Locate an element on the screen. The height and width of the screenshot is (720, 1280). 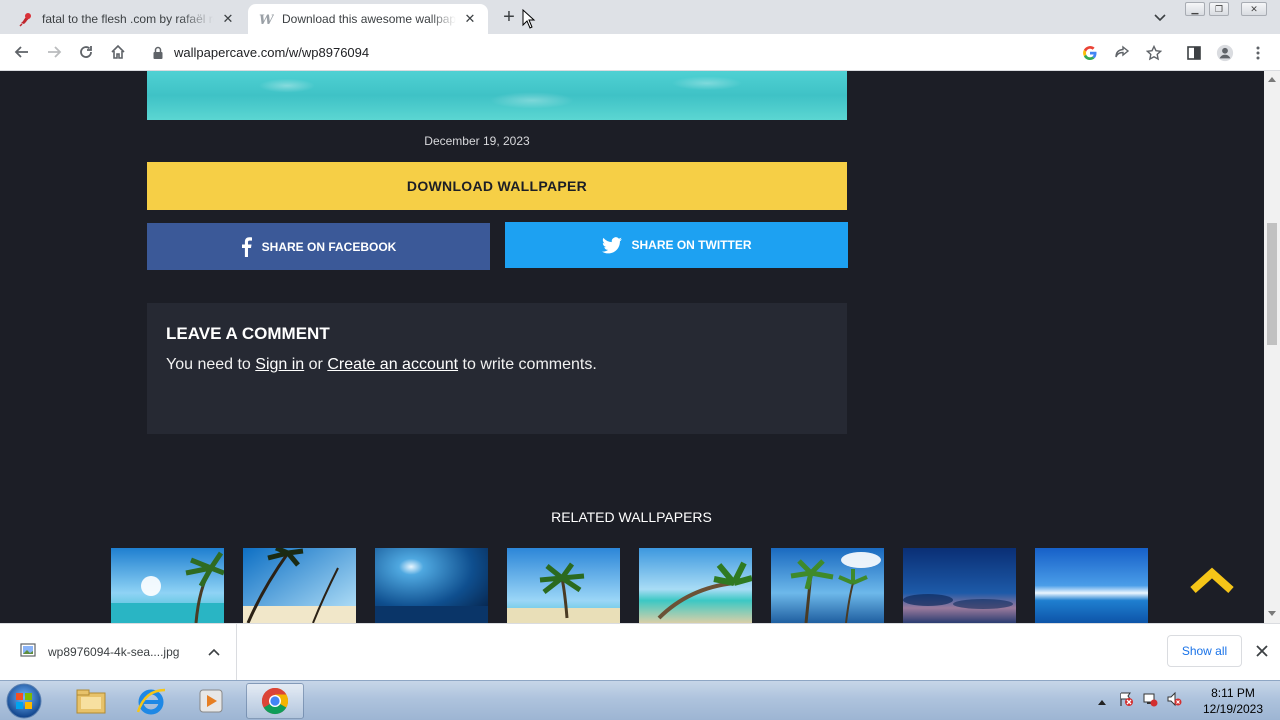
related-wallpapers-heading: RELATED WALLPAPERS is located at coordinates (632, 517).